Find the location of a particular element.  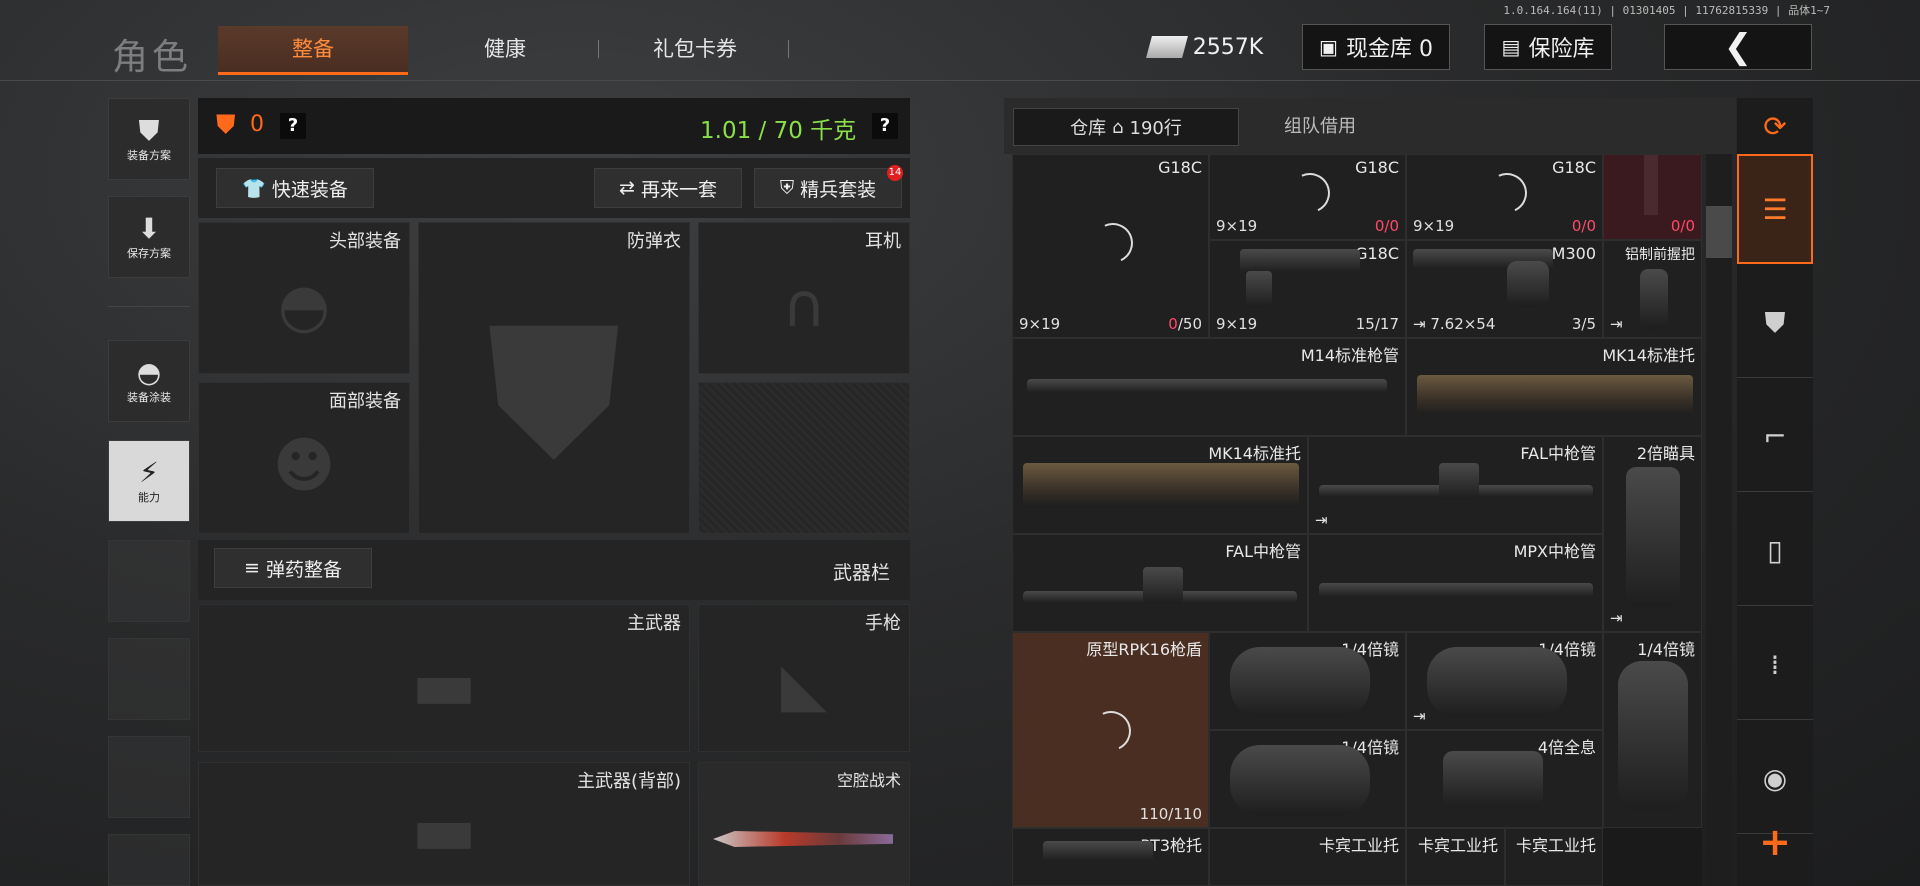

item-count: 15/17 is located at coordinates (1377, 324).